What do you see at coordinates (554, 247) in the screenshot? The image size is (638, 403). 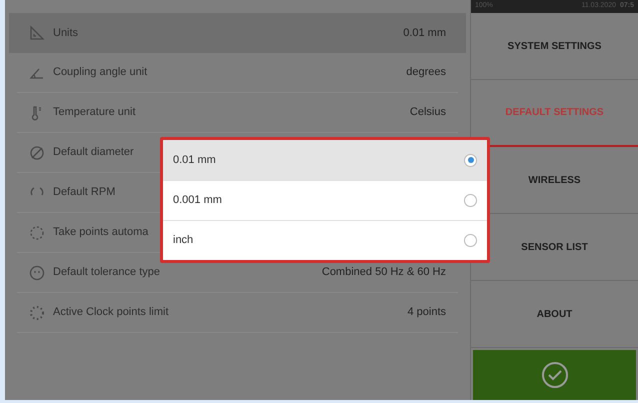 I see `menu-tab: SENSOR LIST` at bounding box center [554, 247].